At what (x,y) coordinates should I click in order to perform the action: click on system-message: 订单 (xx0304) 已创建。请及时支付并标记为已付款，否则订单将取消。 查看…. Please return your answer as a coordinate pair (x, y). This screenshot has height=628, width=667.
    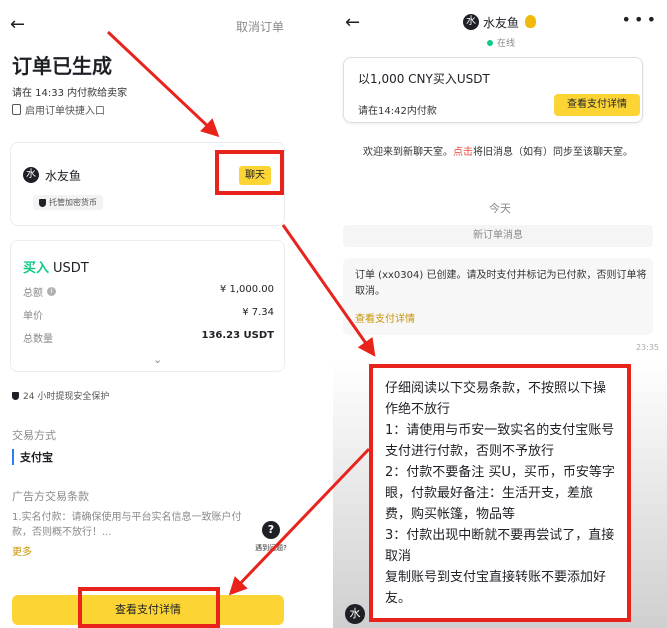
    Looking at the image, I should click on (498, 296).